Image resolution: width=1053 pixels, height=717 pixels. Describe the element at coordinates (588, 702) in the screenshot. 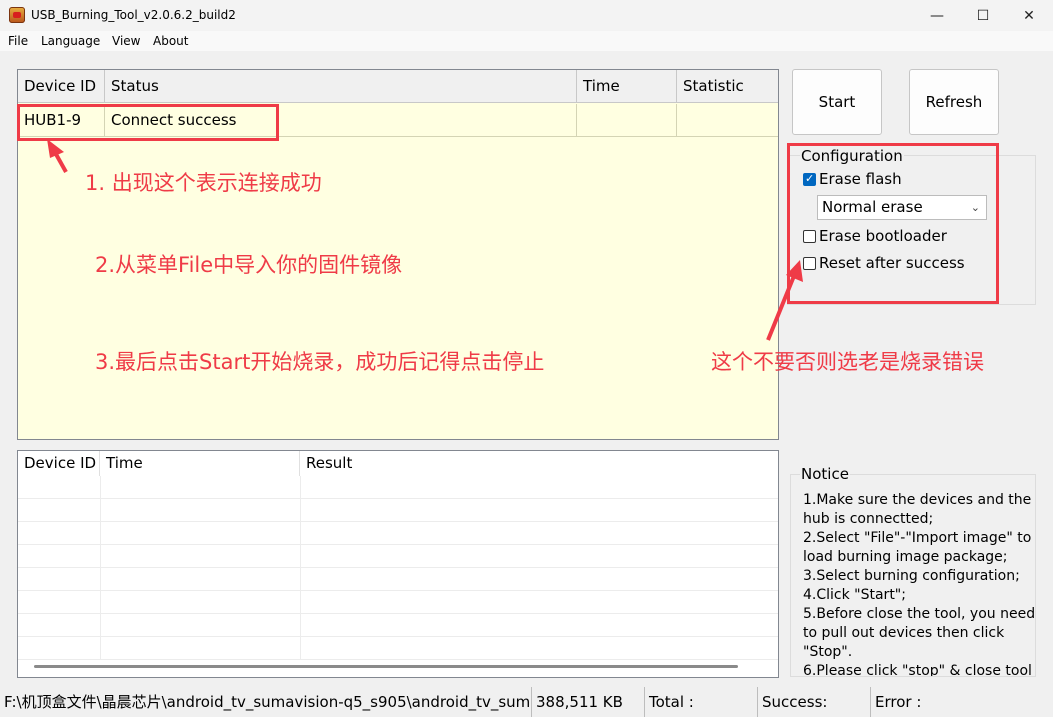

I see `status-size: 388,511 KB` at that location.